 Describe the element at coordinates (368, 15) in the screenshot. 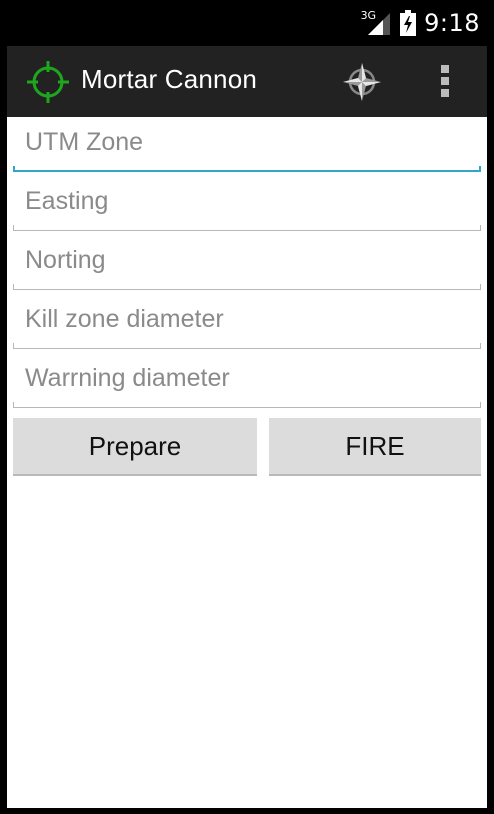

I see `network-type-label: 3G` at that location.